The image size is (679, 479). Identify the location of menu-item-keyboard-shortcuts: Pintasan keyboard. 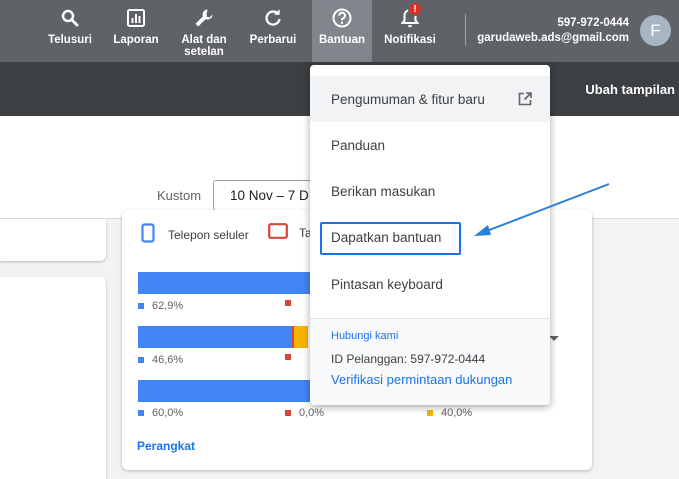
(430, 284).